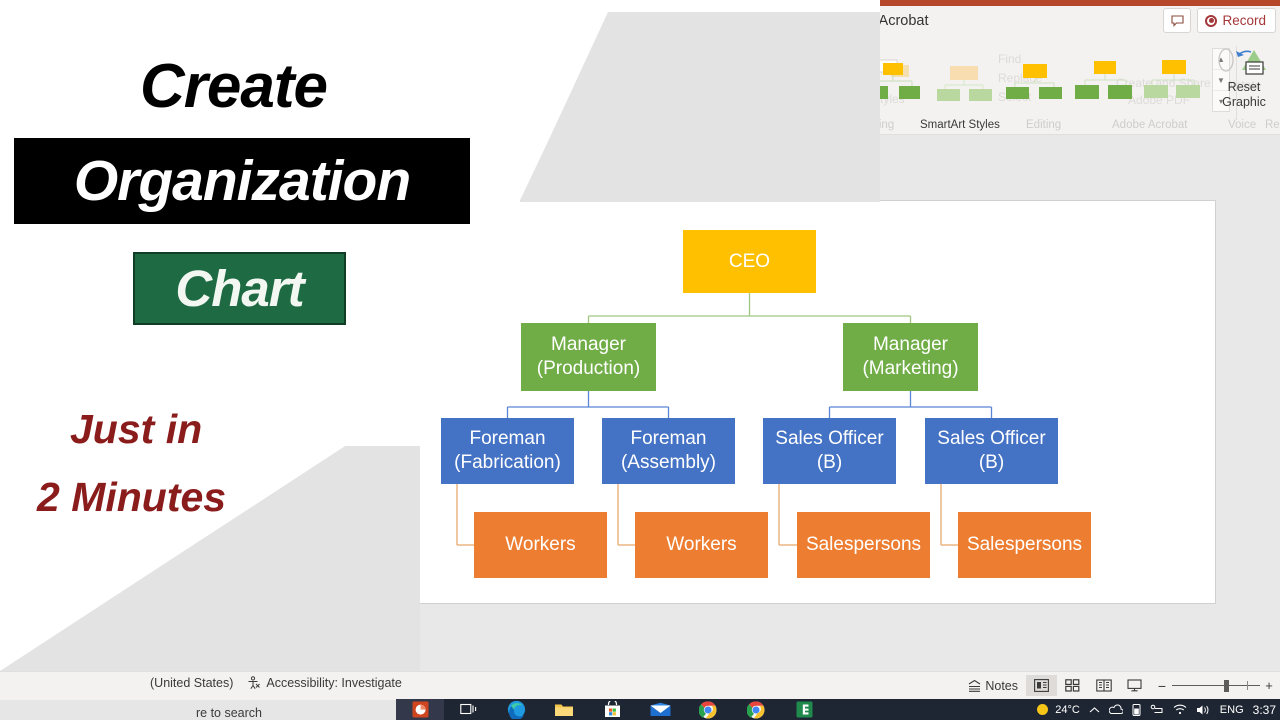 This screenshot has height=720, width=1280. I want to click on comments-button, so click(1177, 20).